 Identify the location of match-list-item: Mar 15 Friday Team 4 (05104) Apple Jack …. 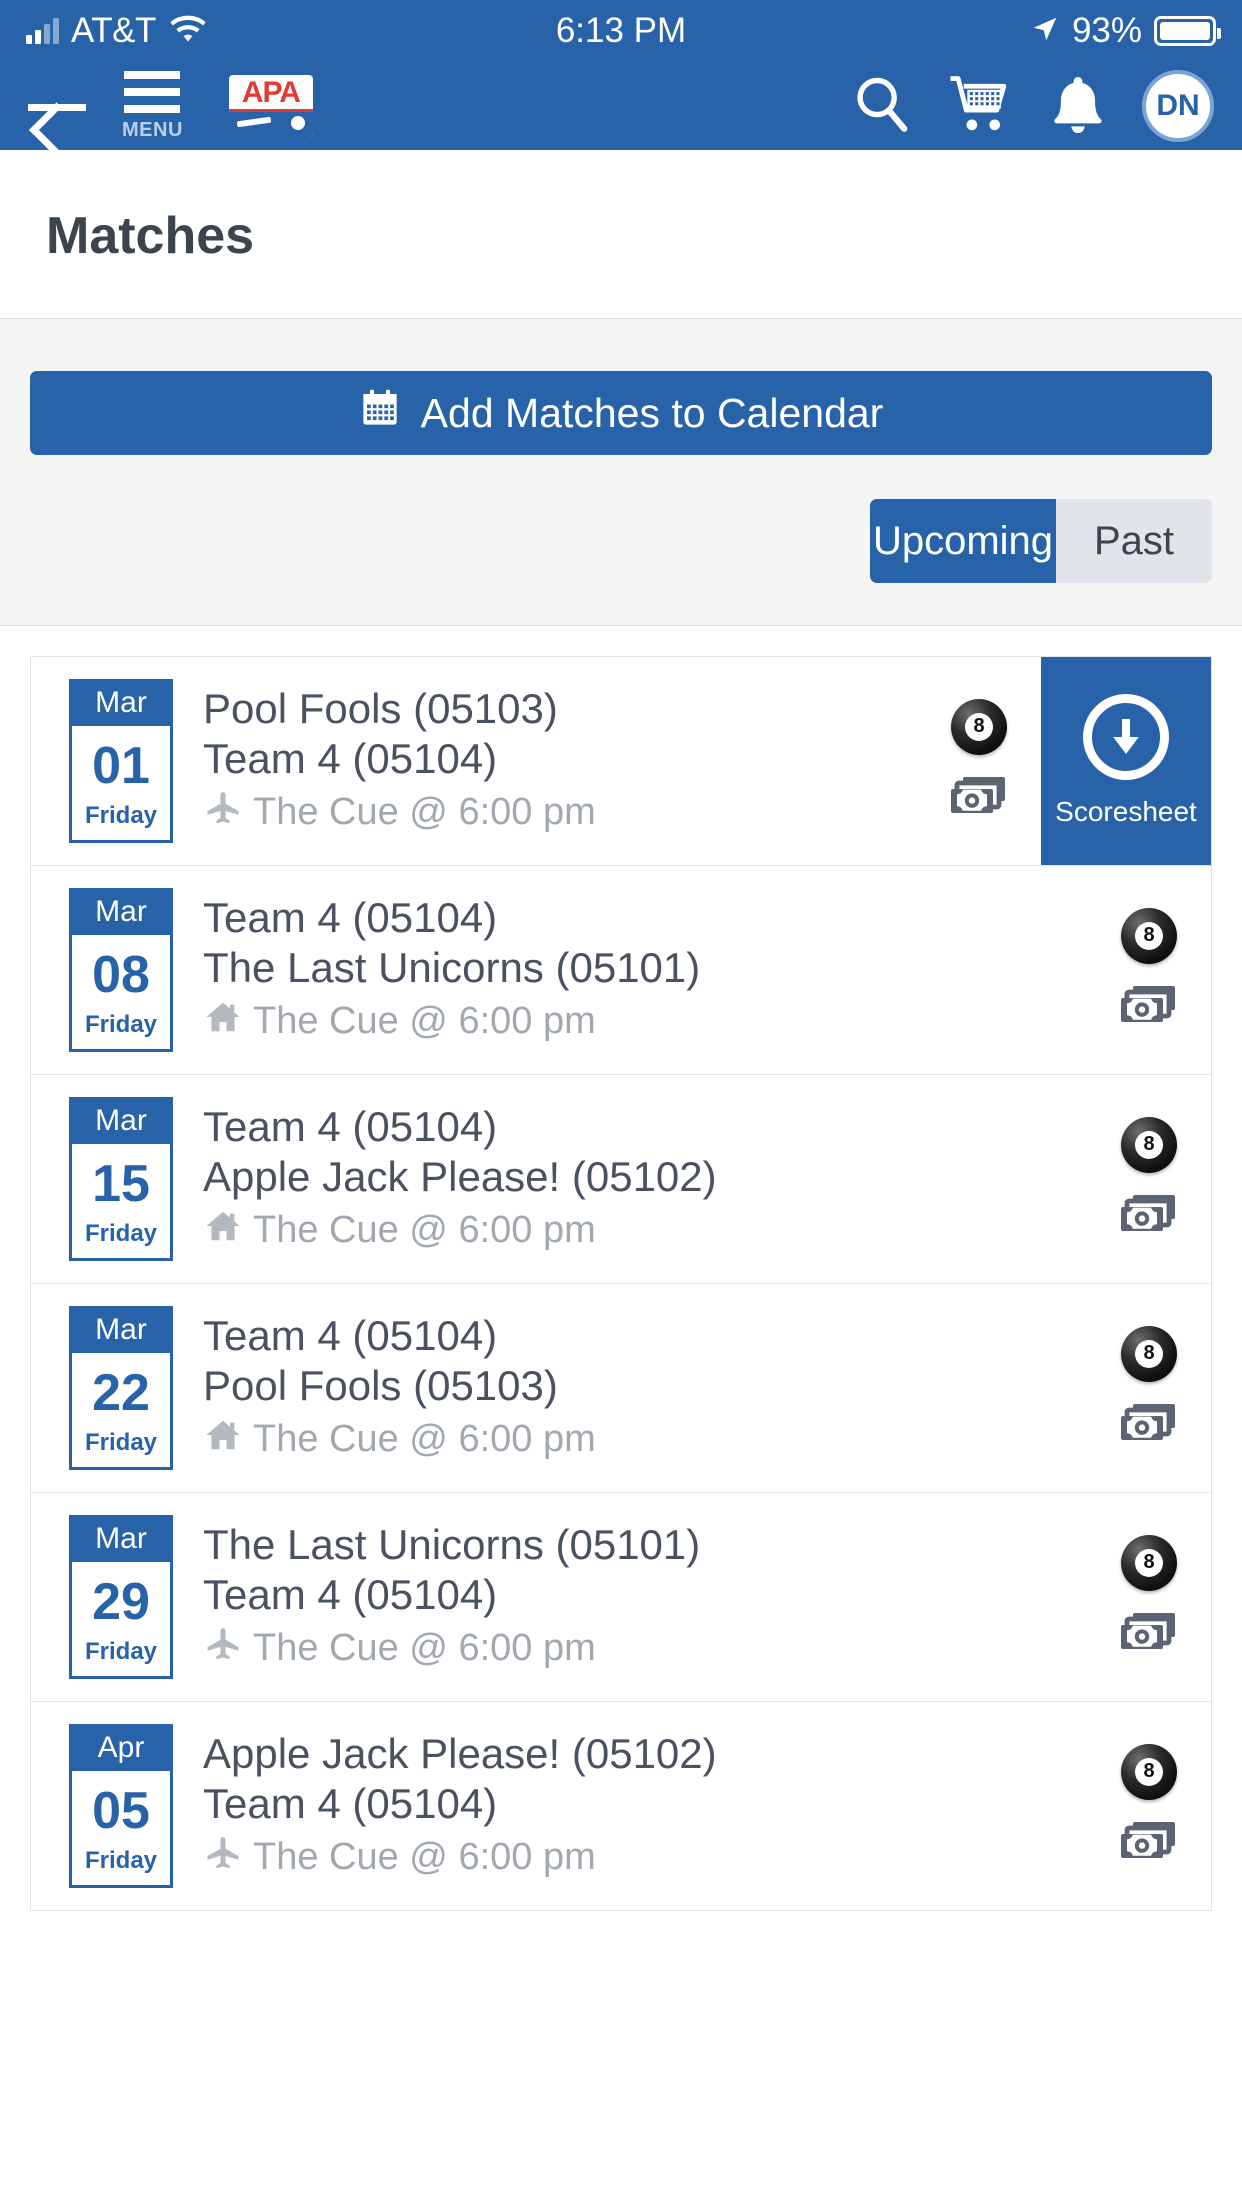
(621, 1178).